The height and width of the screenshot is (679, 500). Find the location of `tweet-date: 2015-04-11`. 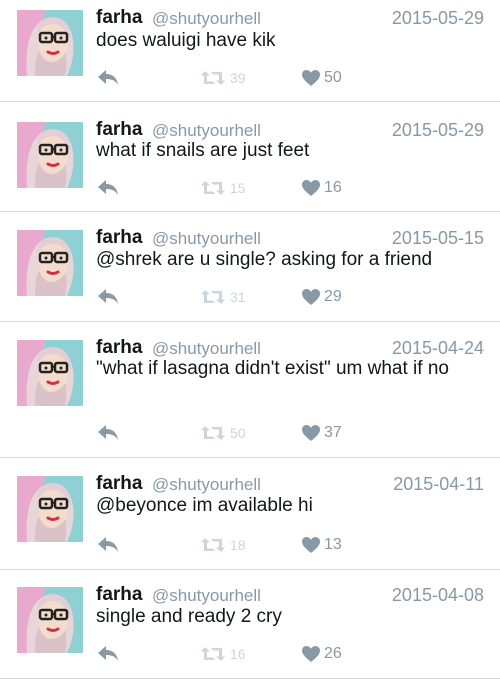

tweet-date: 2015-04-11 is located at coordinates (438, 484).